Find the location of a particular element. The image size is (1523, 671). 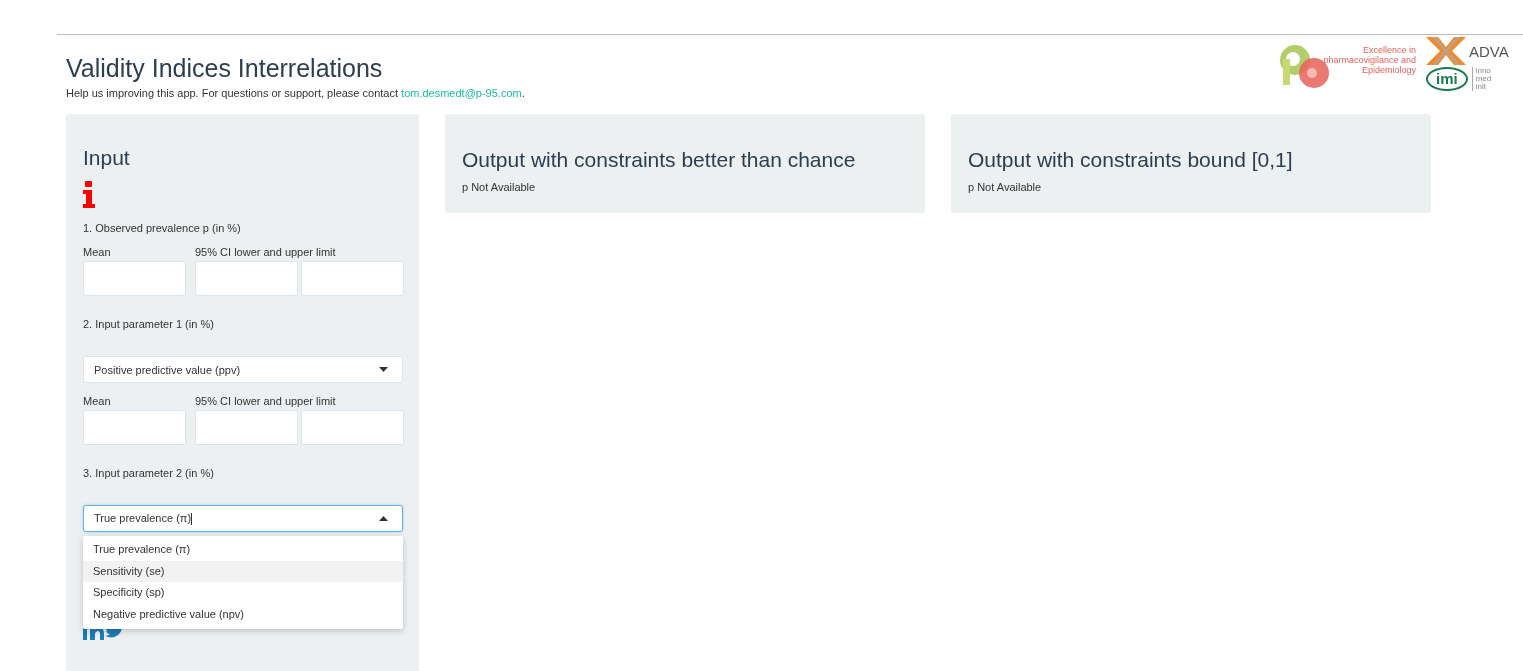

logo-text: init is located at coordinates (1481, 87).